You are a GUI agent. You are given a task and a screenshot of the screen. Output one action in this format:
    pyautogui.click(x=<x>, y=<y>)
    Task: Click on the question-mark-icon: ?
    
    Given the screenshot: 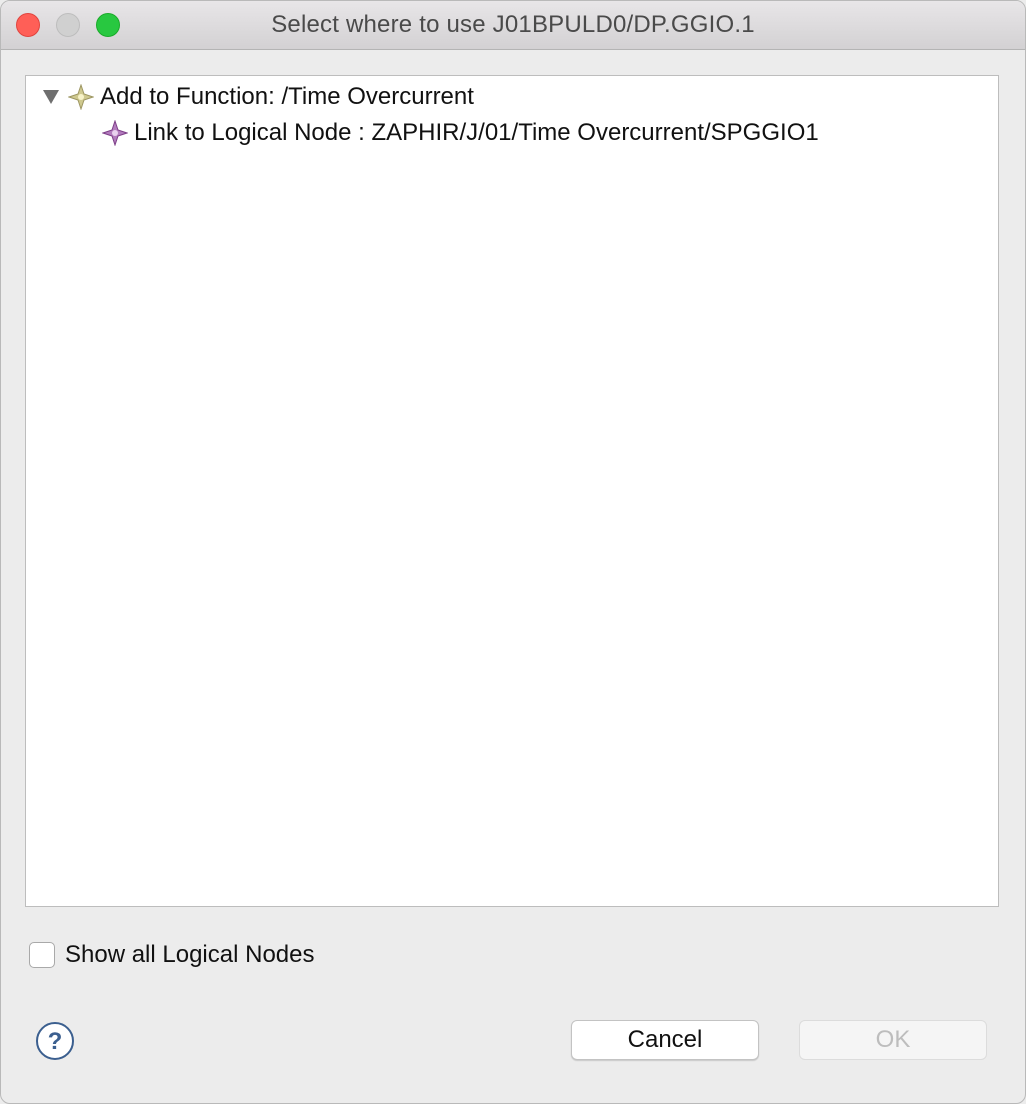 What is the action you would take?
    pyautogui.click(x=55, y=1041)
    